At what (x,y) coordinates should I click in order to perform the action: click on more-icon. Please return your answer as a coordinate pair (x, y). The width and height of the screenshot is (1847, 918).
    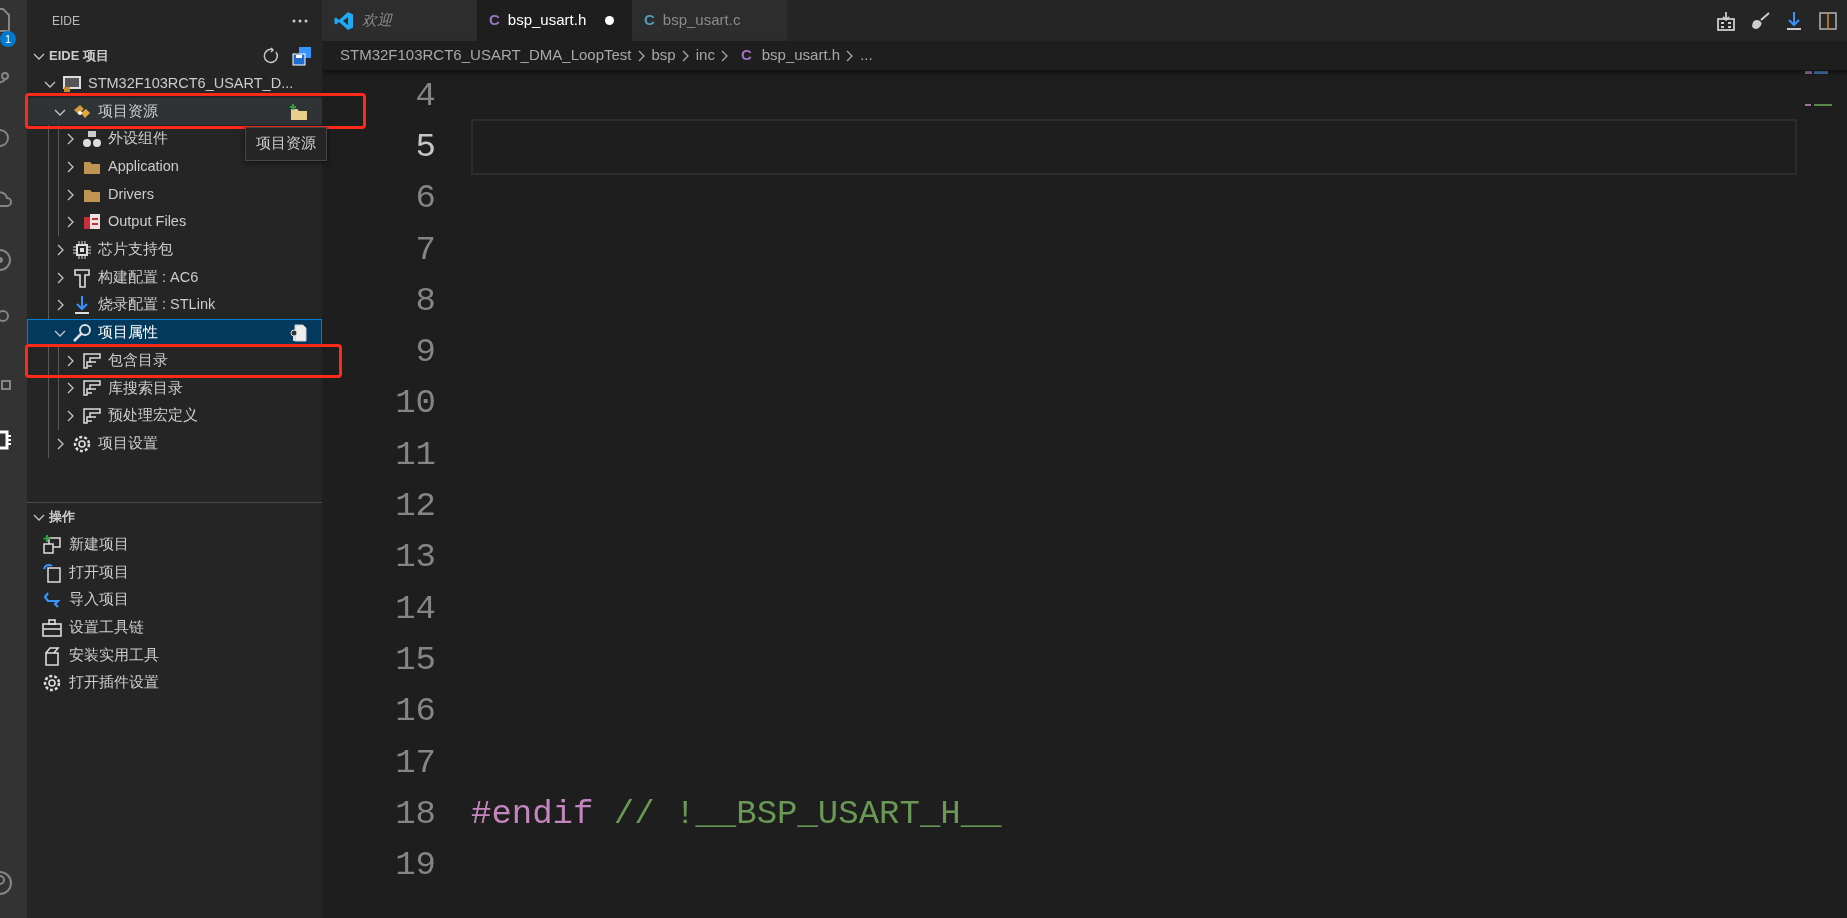
    Looking at the image, I should click on (300, 21).